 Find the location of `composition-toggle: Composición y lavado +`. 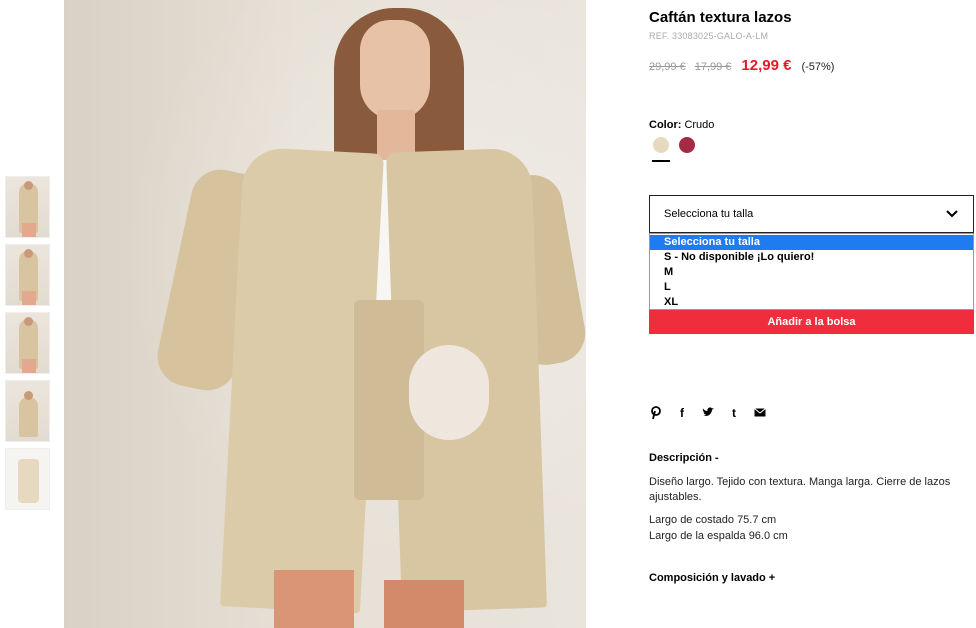

composition-toggle: Composición y lavado + is located at coordinates (712, 578).